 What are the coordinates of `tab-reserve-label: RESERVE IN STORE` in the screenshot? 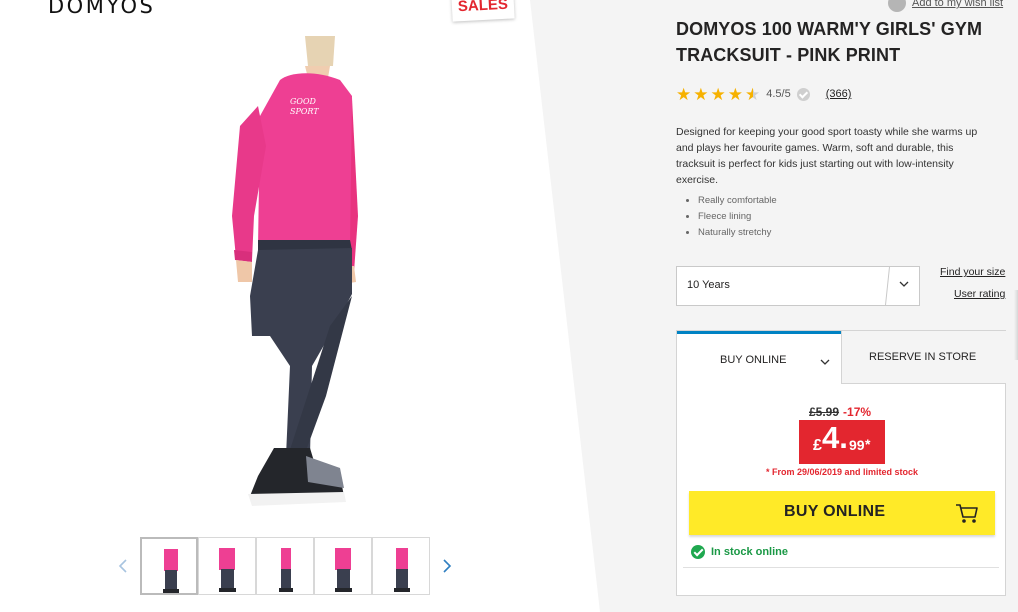 It's located at (923, 357).